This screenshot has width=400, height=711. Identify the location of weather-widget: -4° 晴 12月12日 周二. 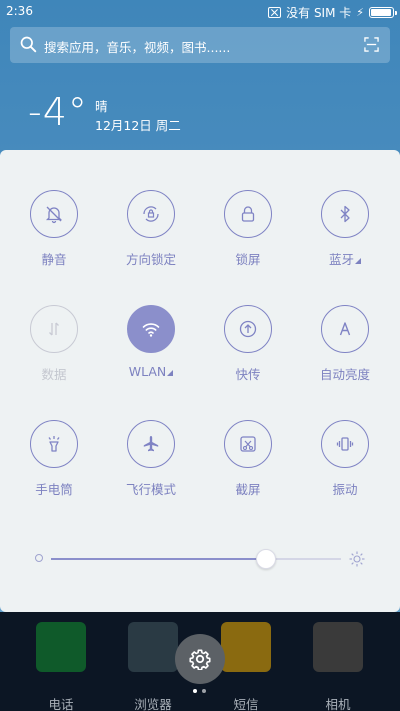
(200, 114).